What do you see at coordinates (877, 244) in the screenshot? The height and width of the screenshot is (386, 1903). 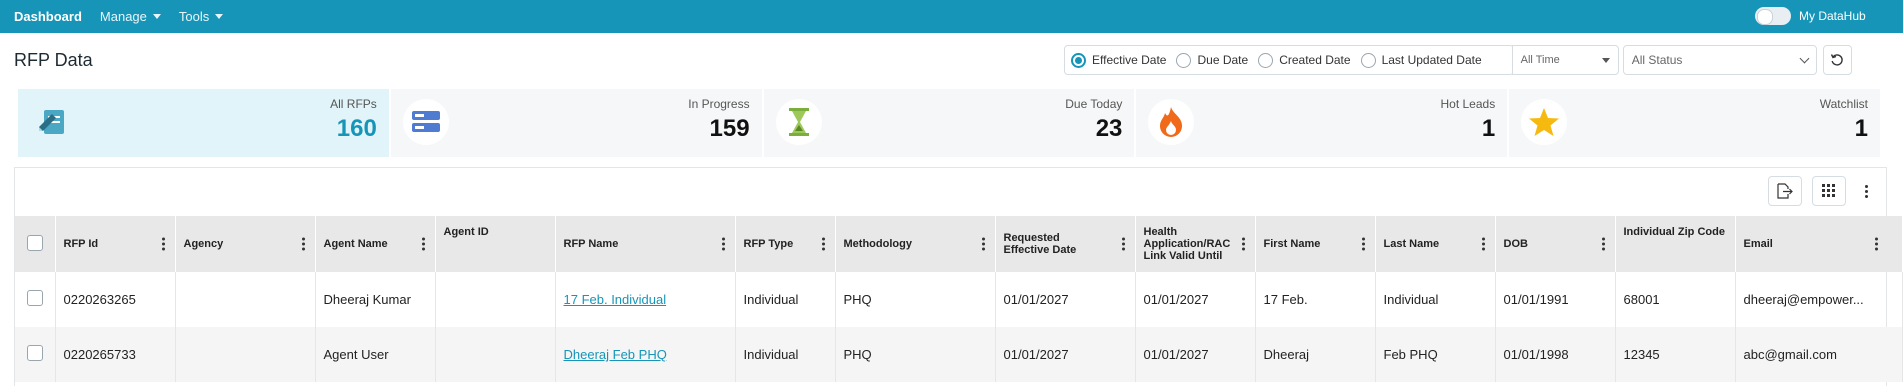 I see `col-header-label: Methodology` at bounding box center [877, 244].